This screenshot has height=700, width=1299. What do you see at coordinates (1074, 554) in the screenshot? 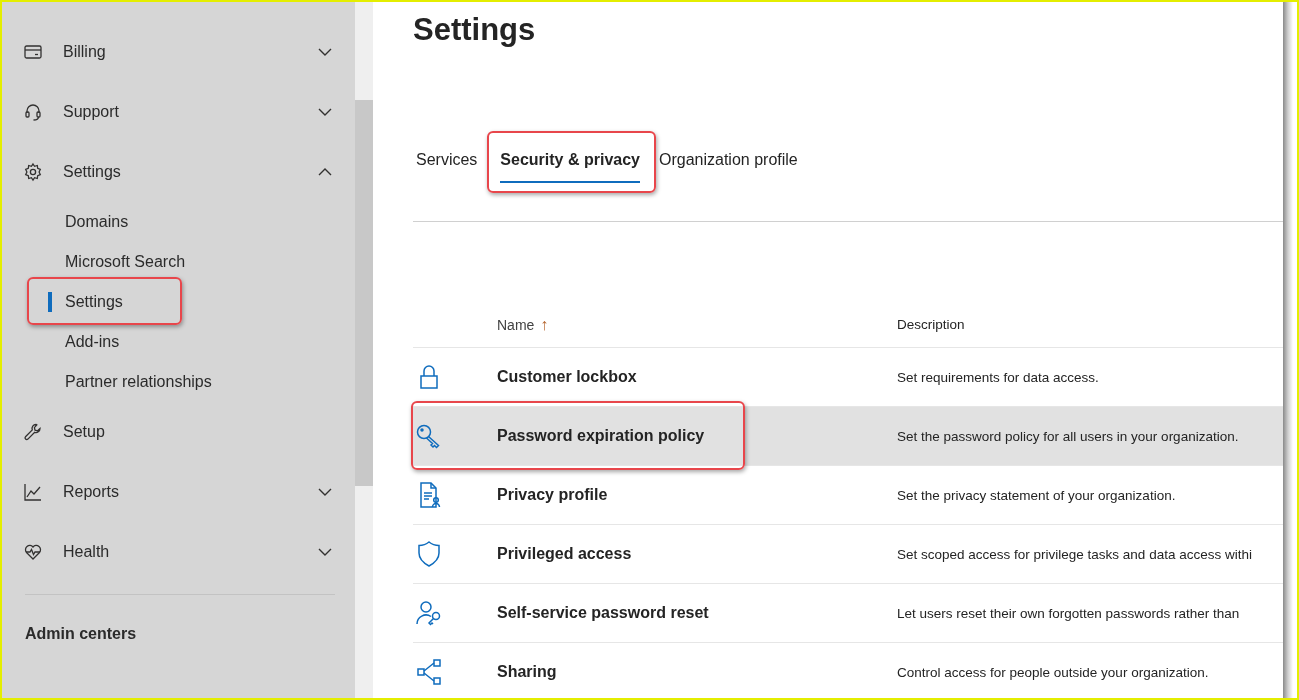
I see `setting-description: Set scoped access for privilege tasks and data access withi` at bounding box center [1074, 554].